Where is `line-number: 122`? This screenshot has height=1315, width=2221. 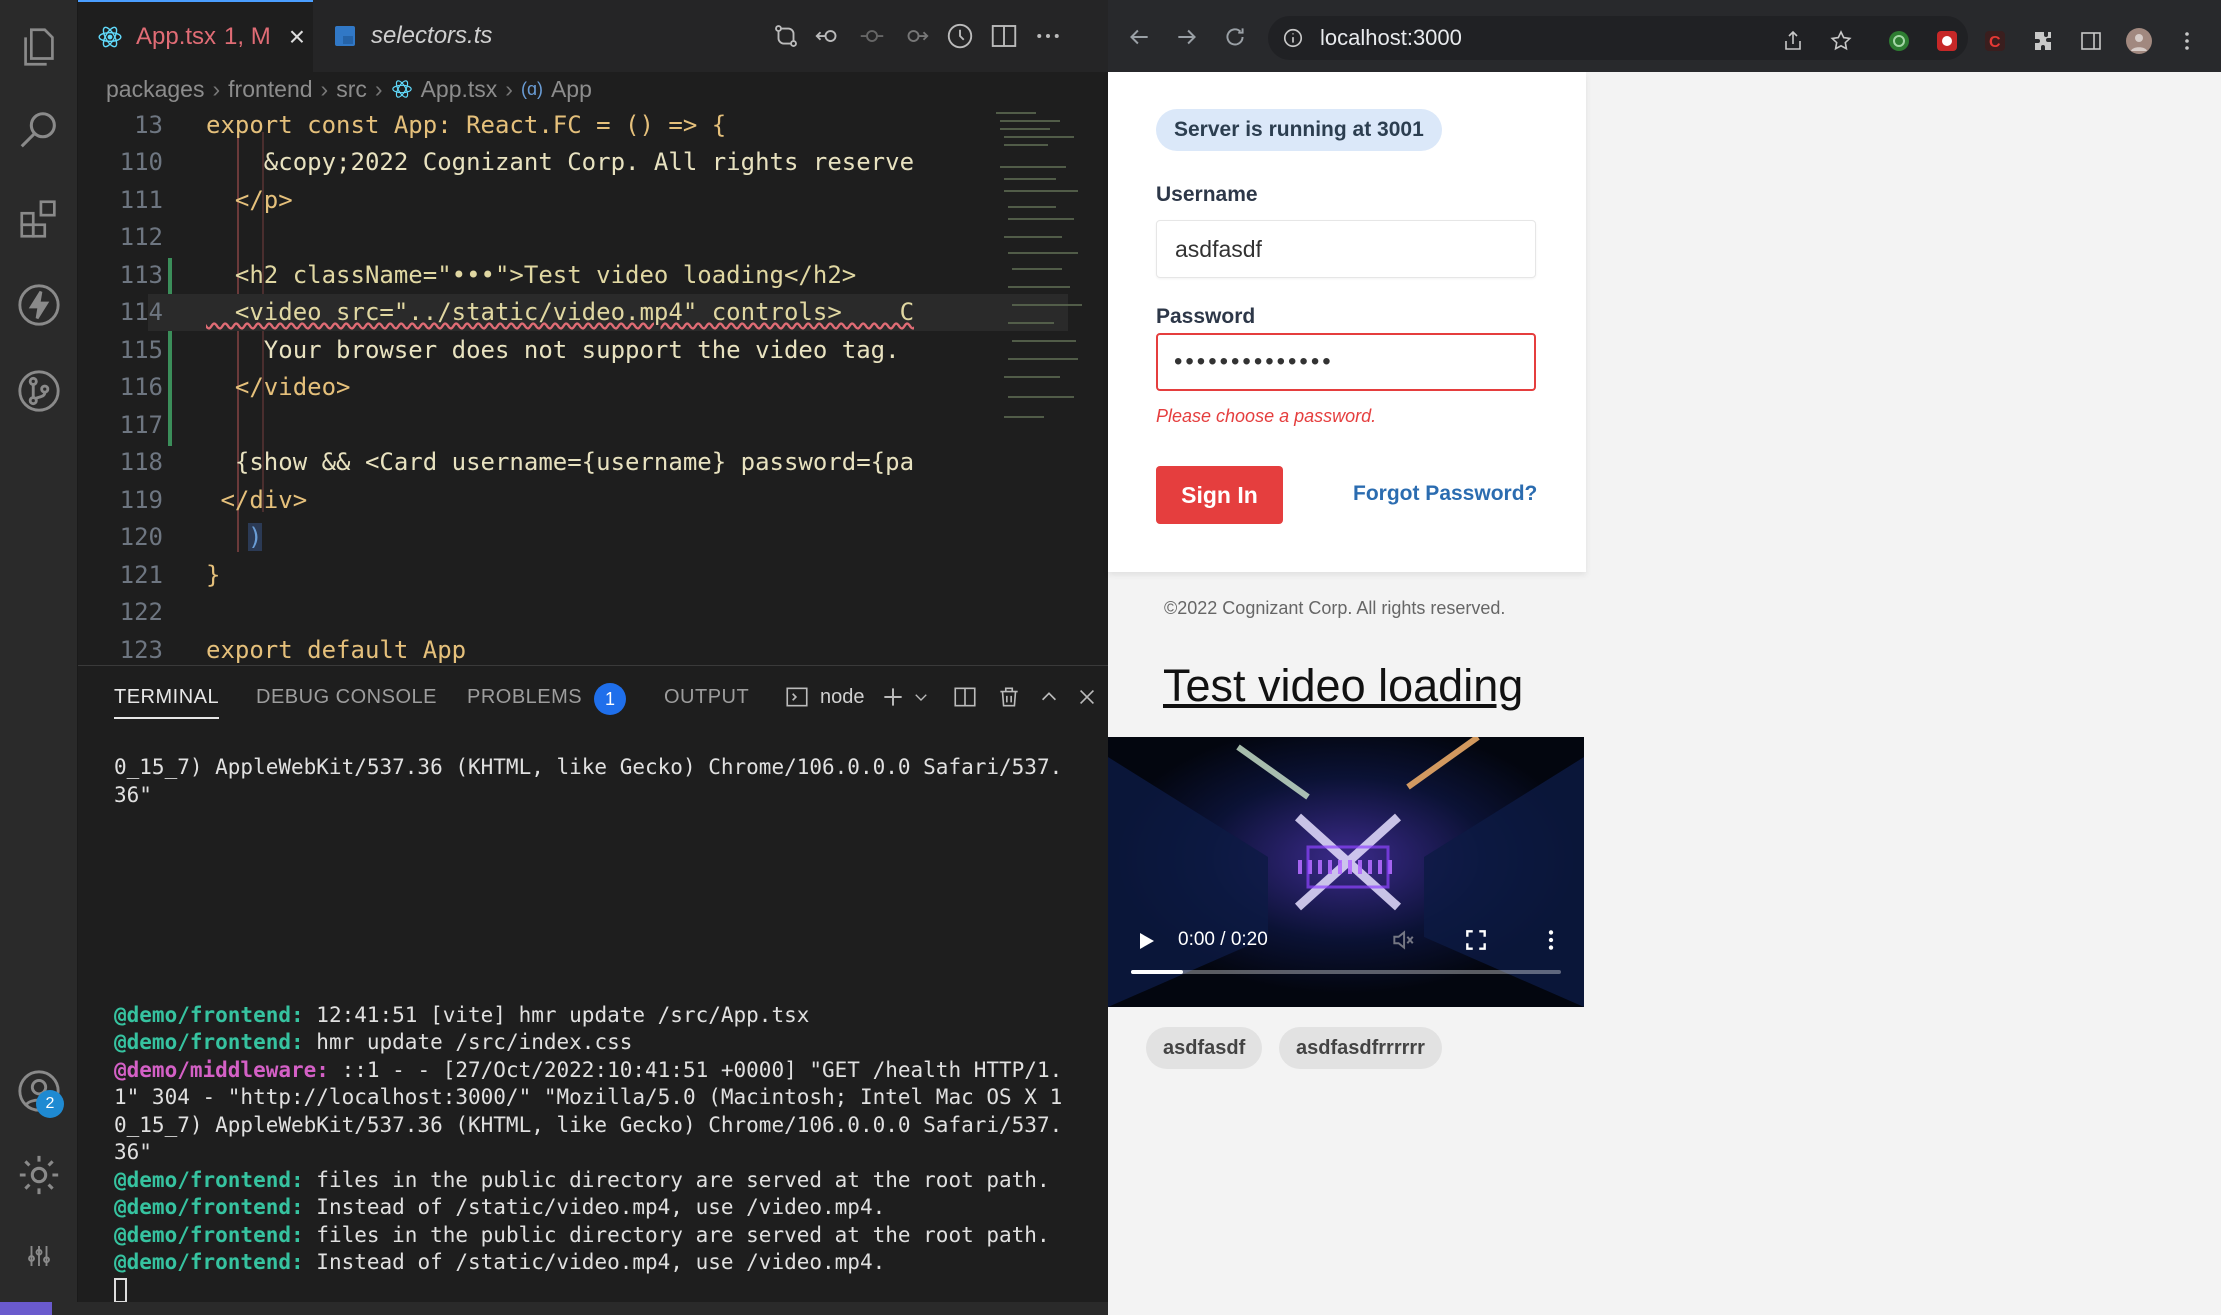
line-number: 122 is located at coordinates (141, 612).